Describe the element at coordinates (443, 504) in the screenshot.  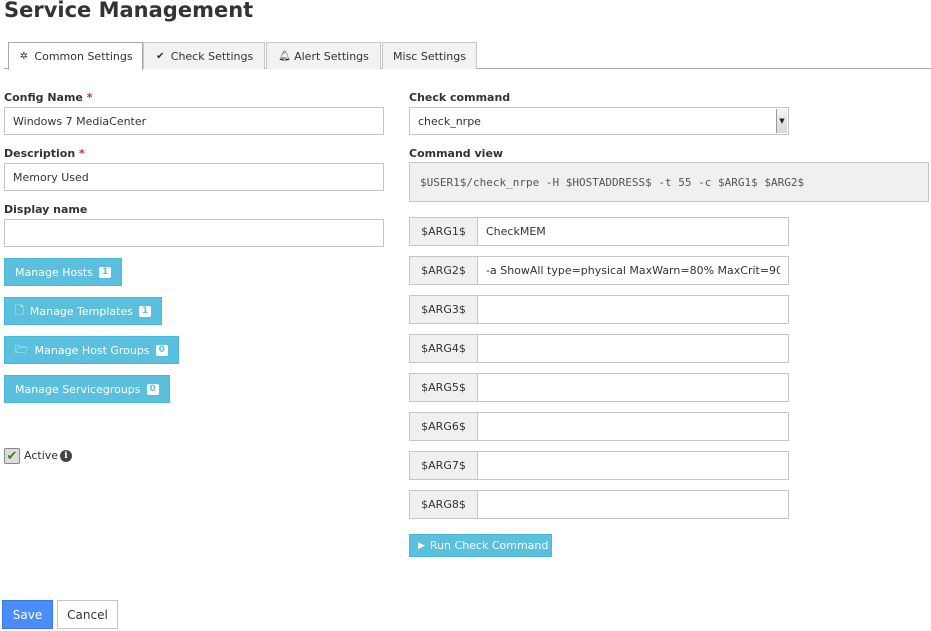
I see `arg8-label: $ARG8$` at that location.